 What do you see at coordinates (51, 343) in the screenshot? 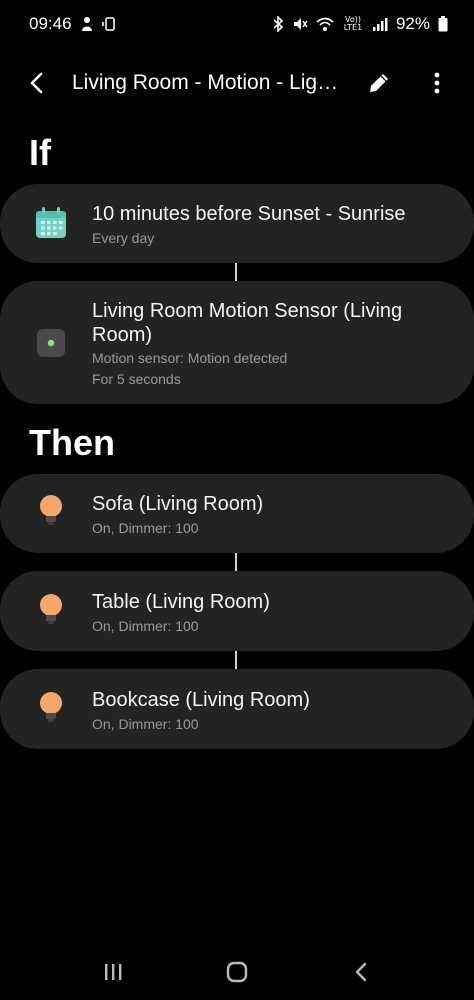
I see `motion-sensor-icon` at bounding box center [51, 343].